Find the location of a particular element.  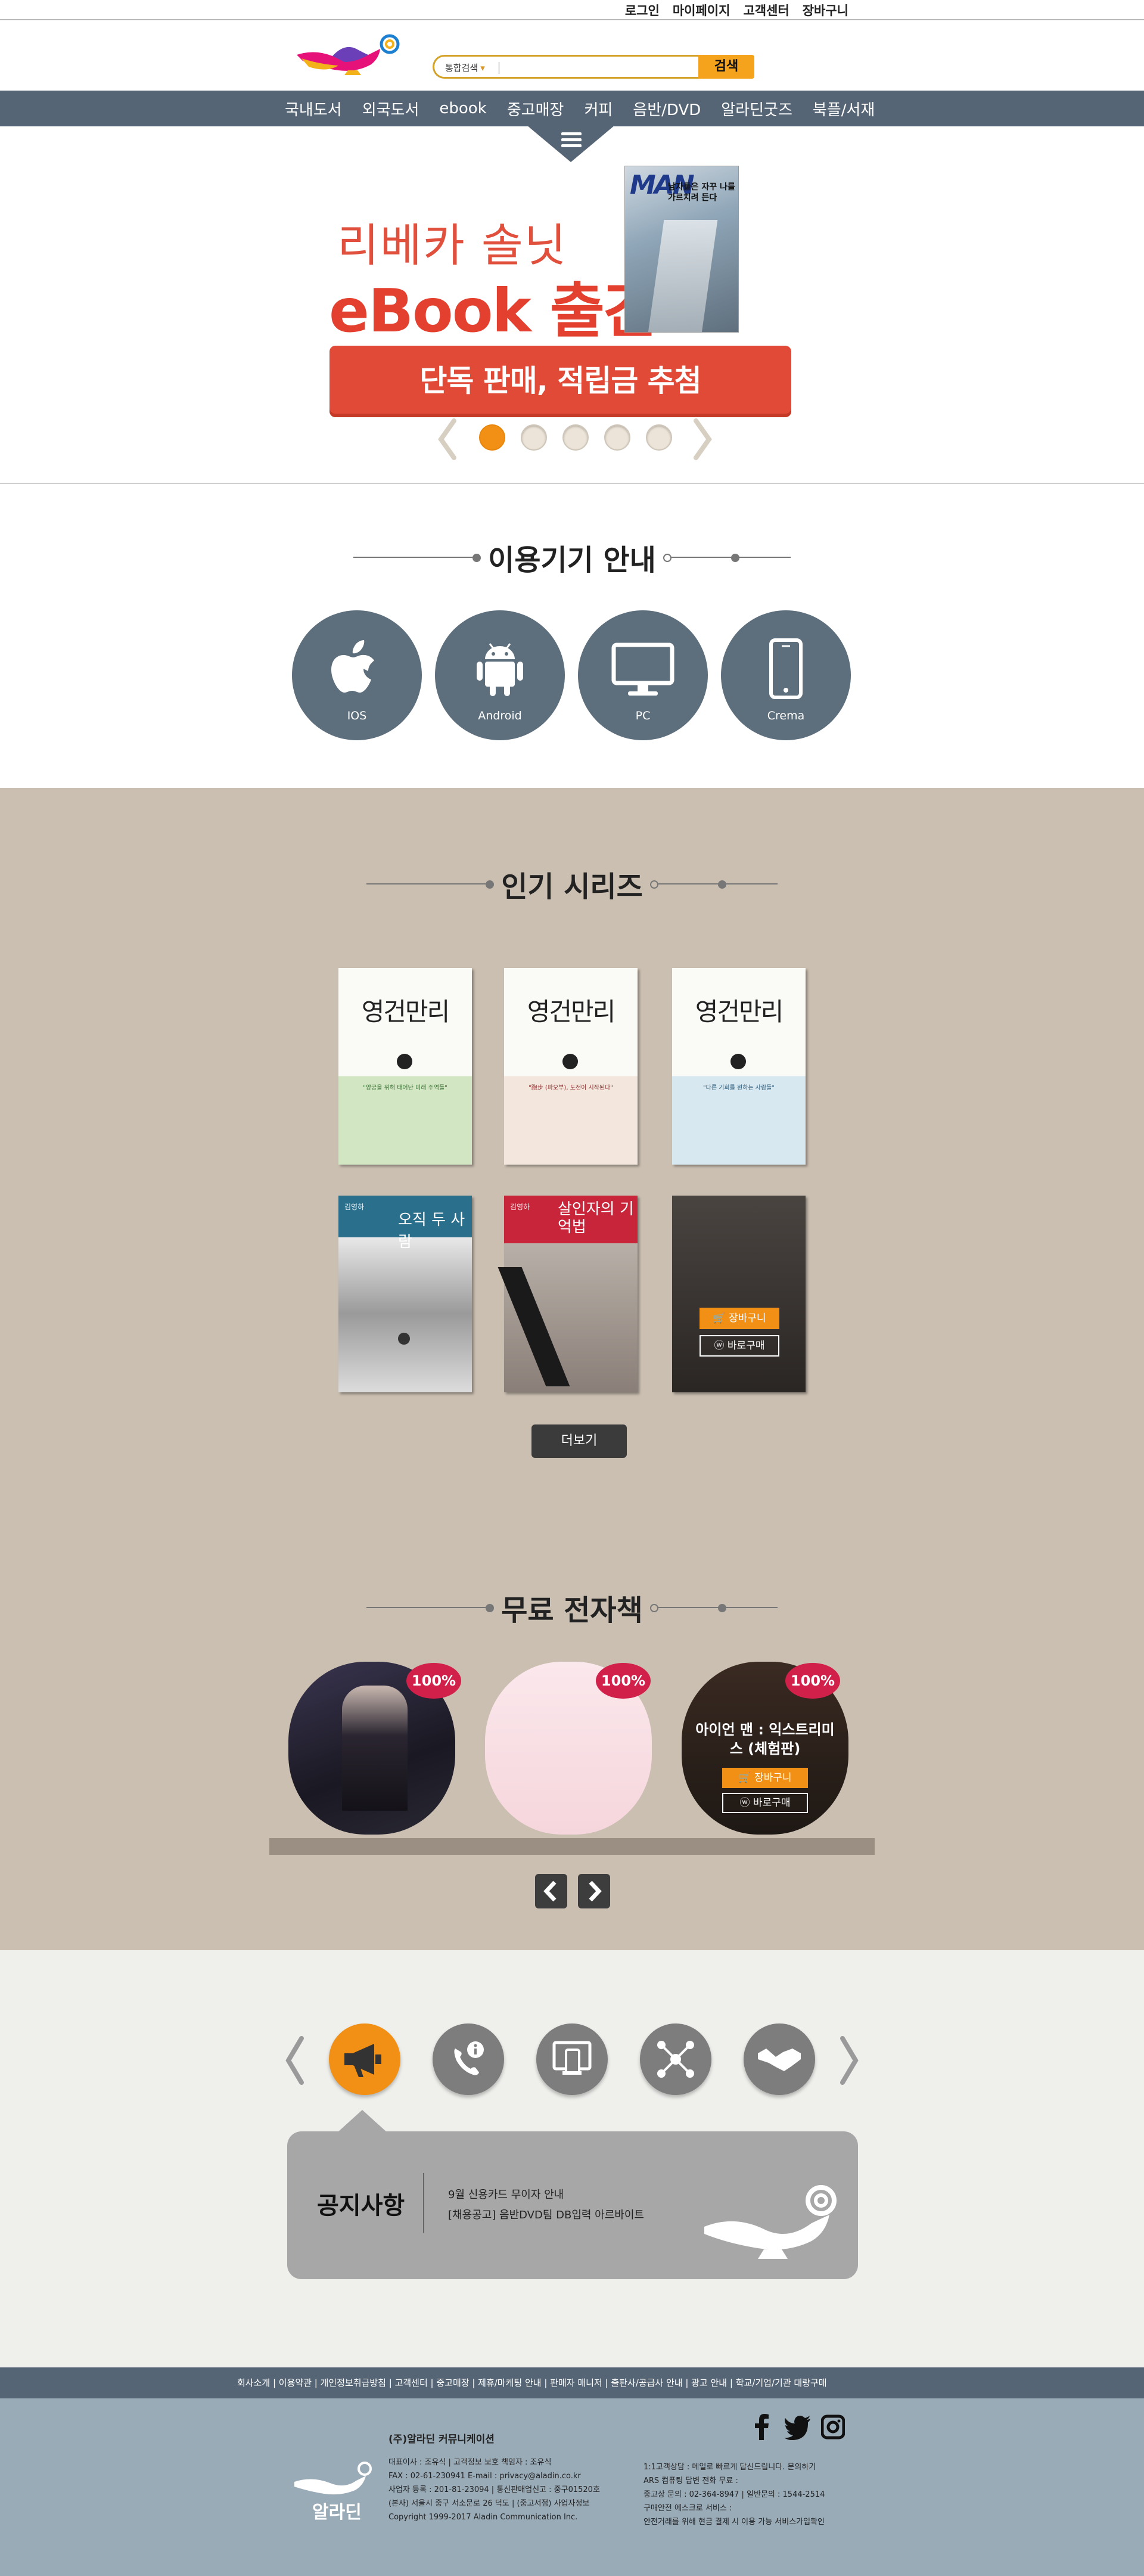

chevron-down-icon: ▾ is located at coordinates (482, 68).